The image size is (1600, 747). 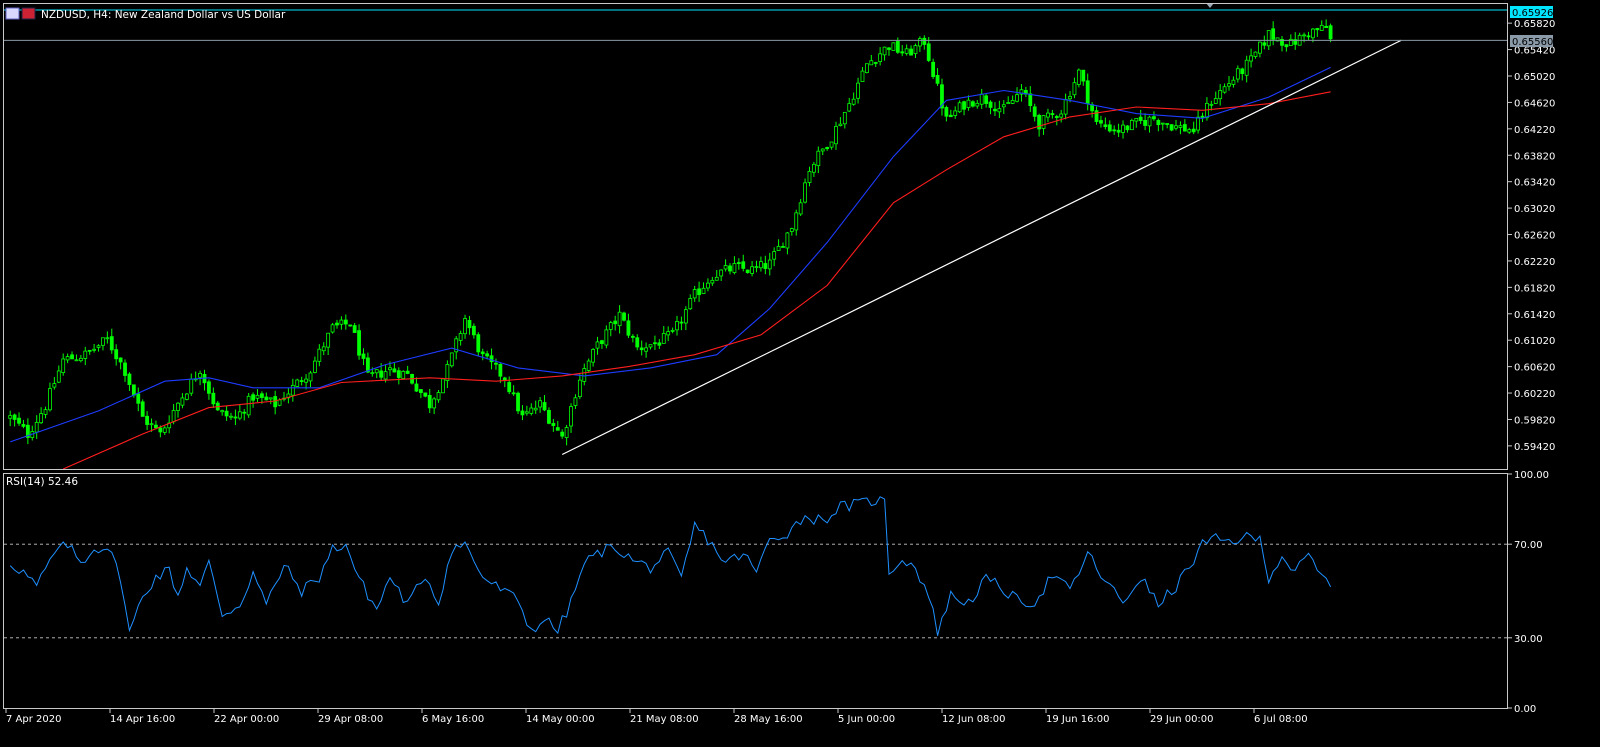 What do you see at coordinates (1531, 475) in the screenshot?
I see `rsi-tick-label: 100.00` at bounding box center [1531, 475].